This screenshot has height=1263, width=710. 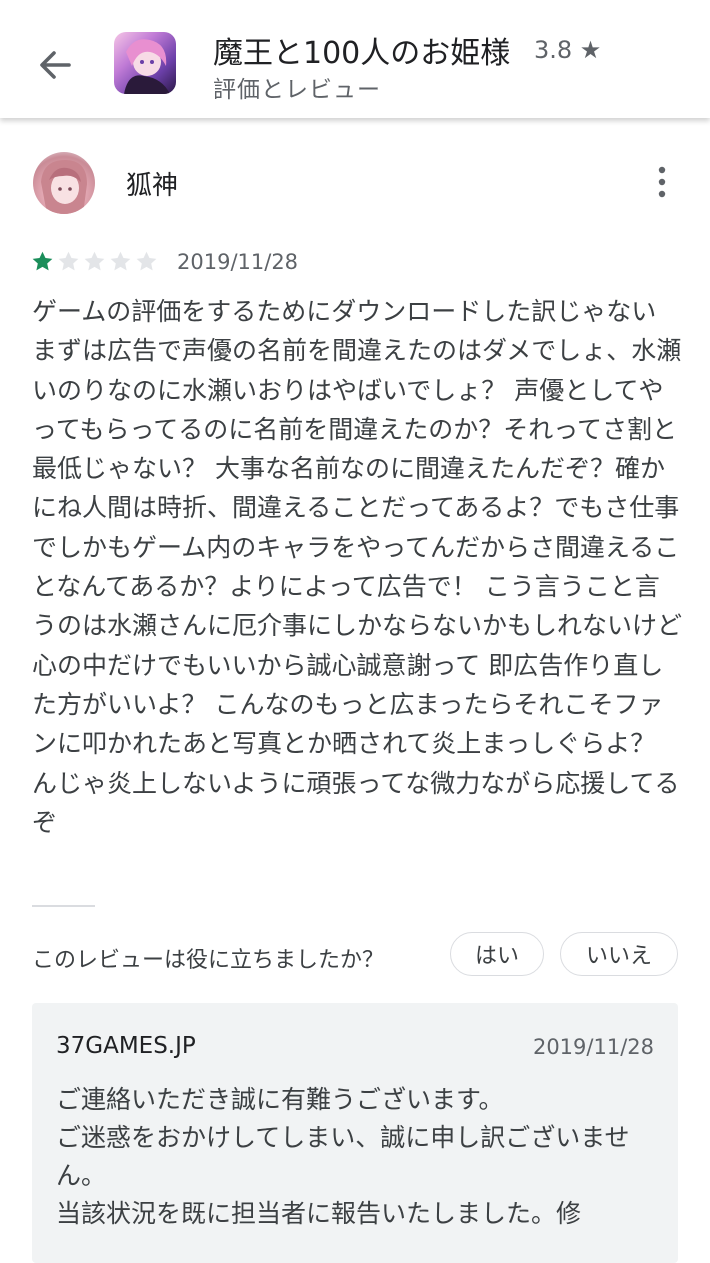 I want to click on app-icon, so click(x=145, y=63).